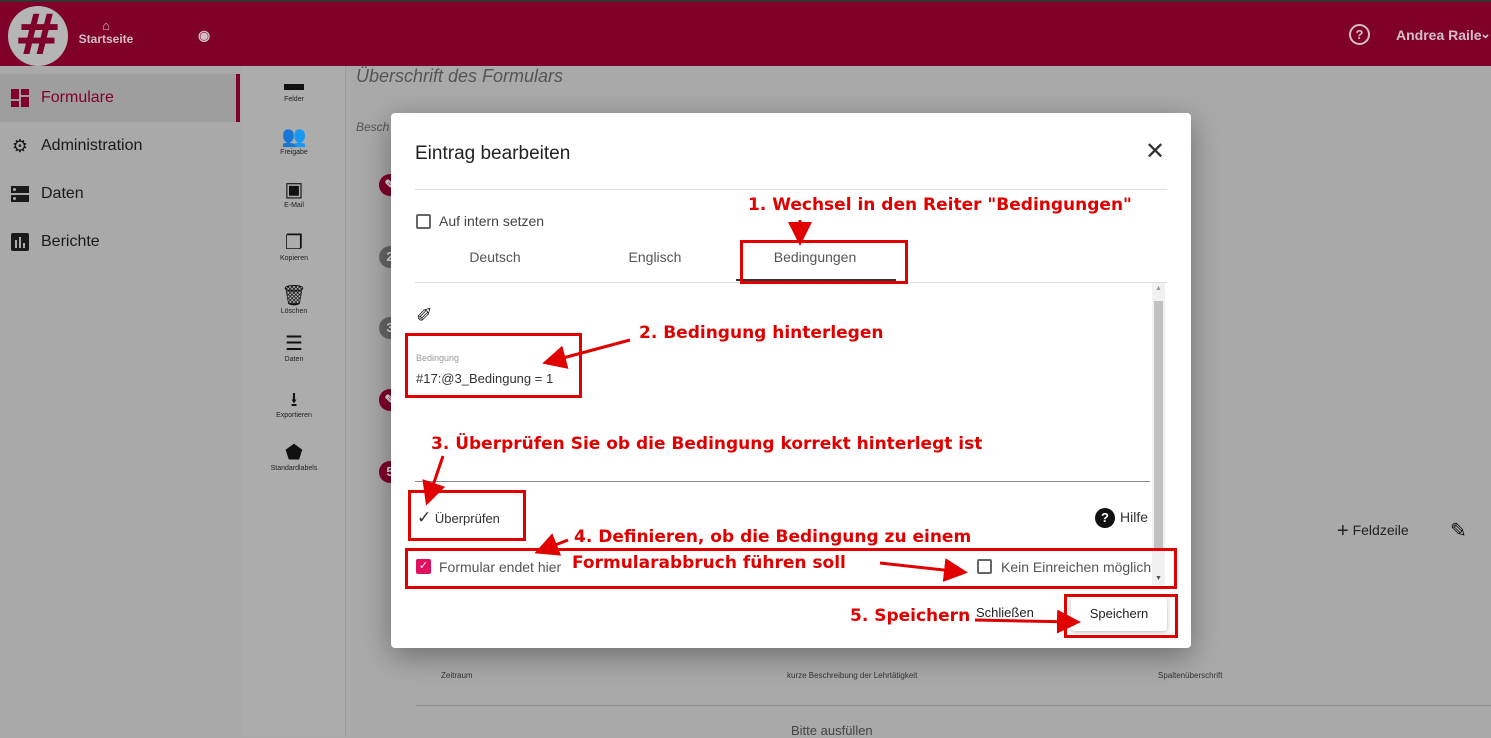  What do you see at coordinates (551, 544) in the screenshot?
I see `arrow-step4a` at bounding box center [551, 544].